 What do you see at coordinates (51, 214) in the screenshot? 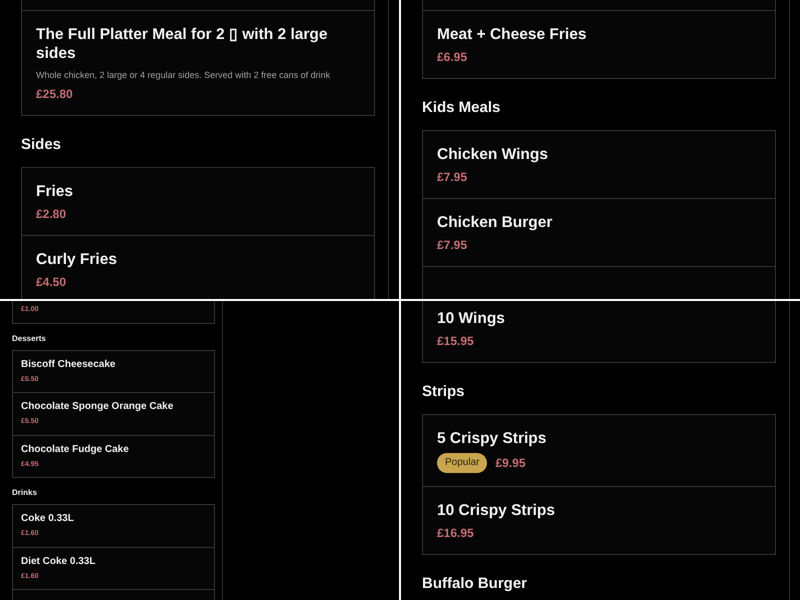
I see `item-price: £2.80` at bounding box center [51, 214].